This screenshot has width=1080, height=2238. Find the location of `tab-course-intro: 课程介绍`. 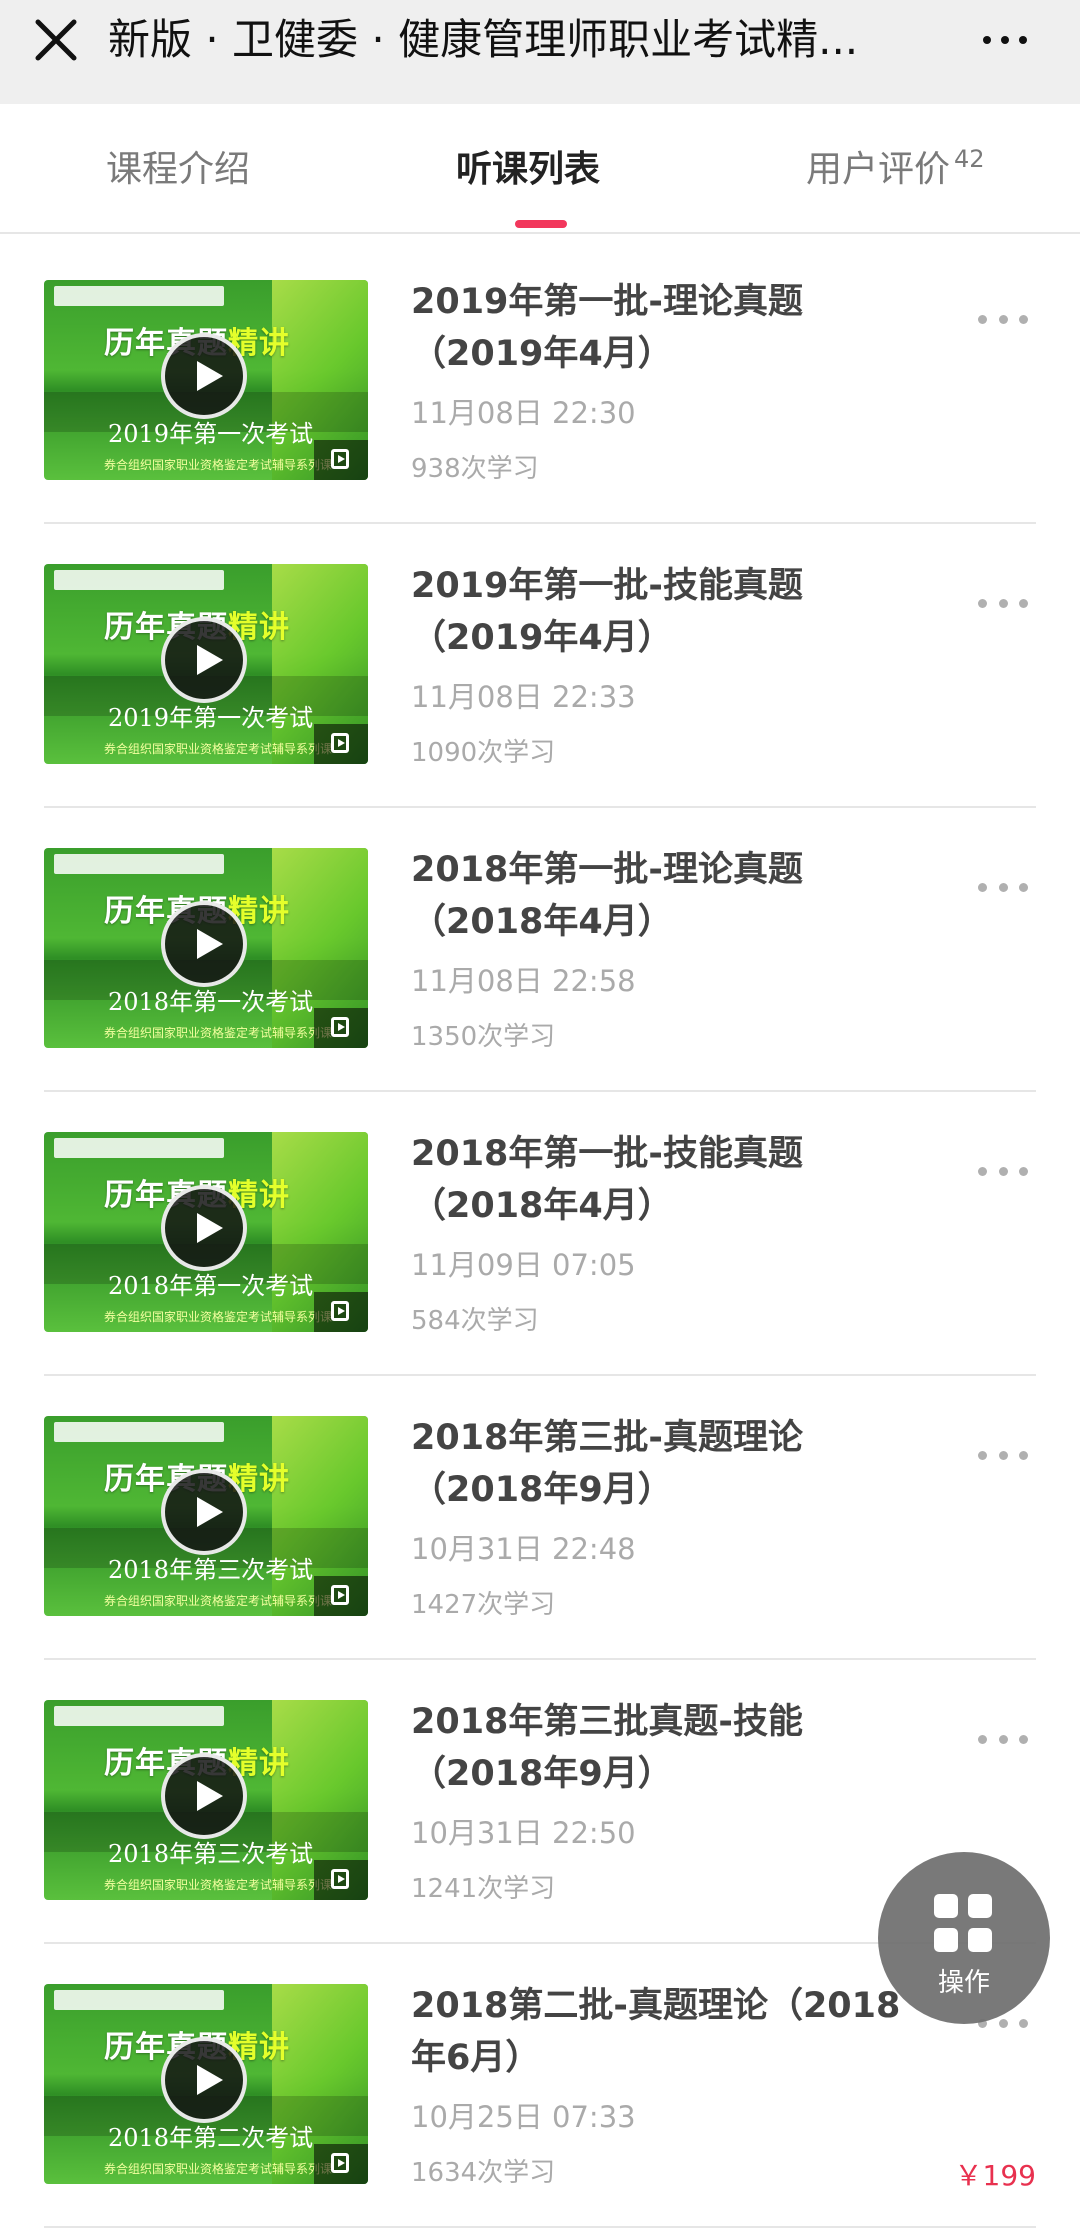

tab-course-intro: 课程介绍 is located at coordinates (178, 170).